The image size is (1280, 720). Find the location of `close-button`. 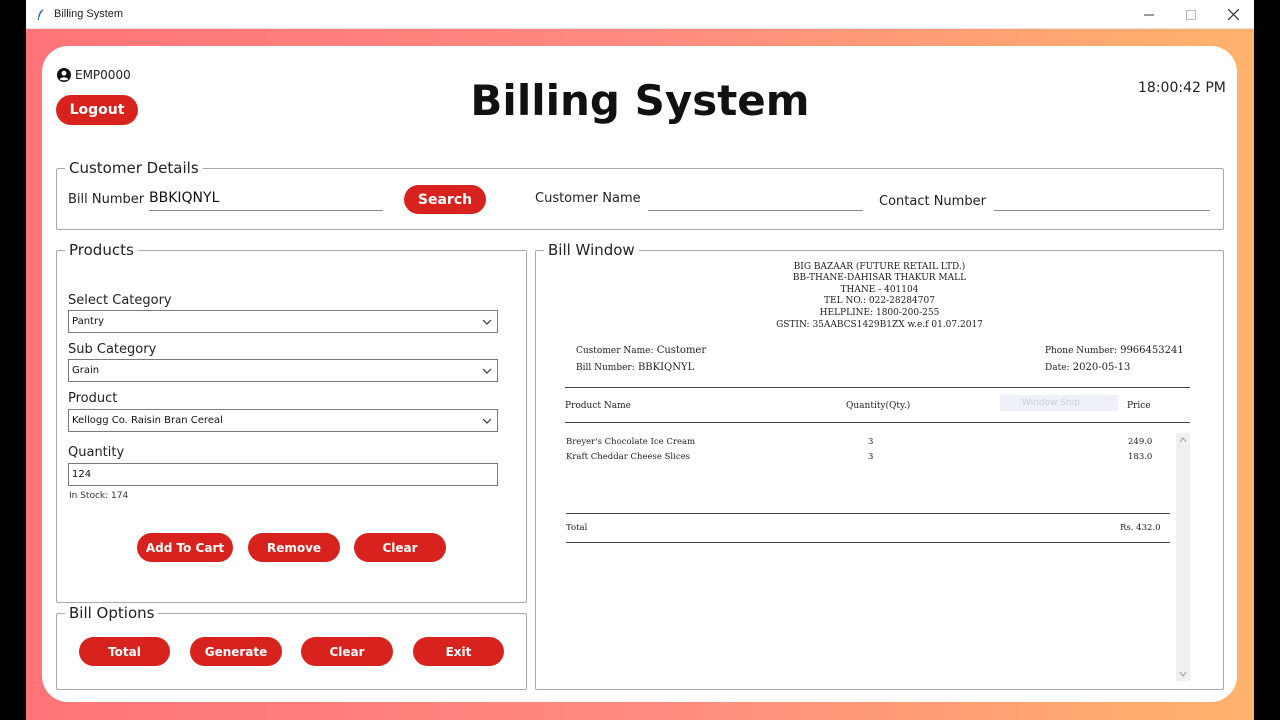

close-button is located at coordinates (1233, 14).